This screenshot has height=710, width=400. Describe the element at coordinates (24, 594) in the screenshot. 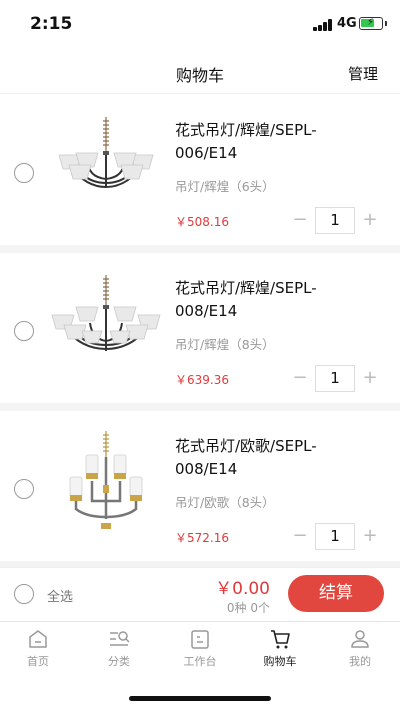

I see `select-all-radio` at that location.